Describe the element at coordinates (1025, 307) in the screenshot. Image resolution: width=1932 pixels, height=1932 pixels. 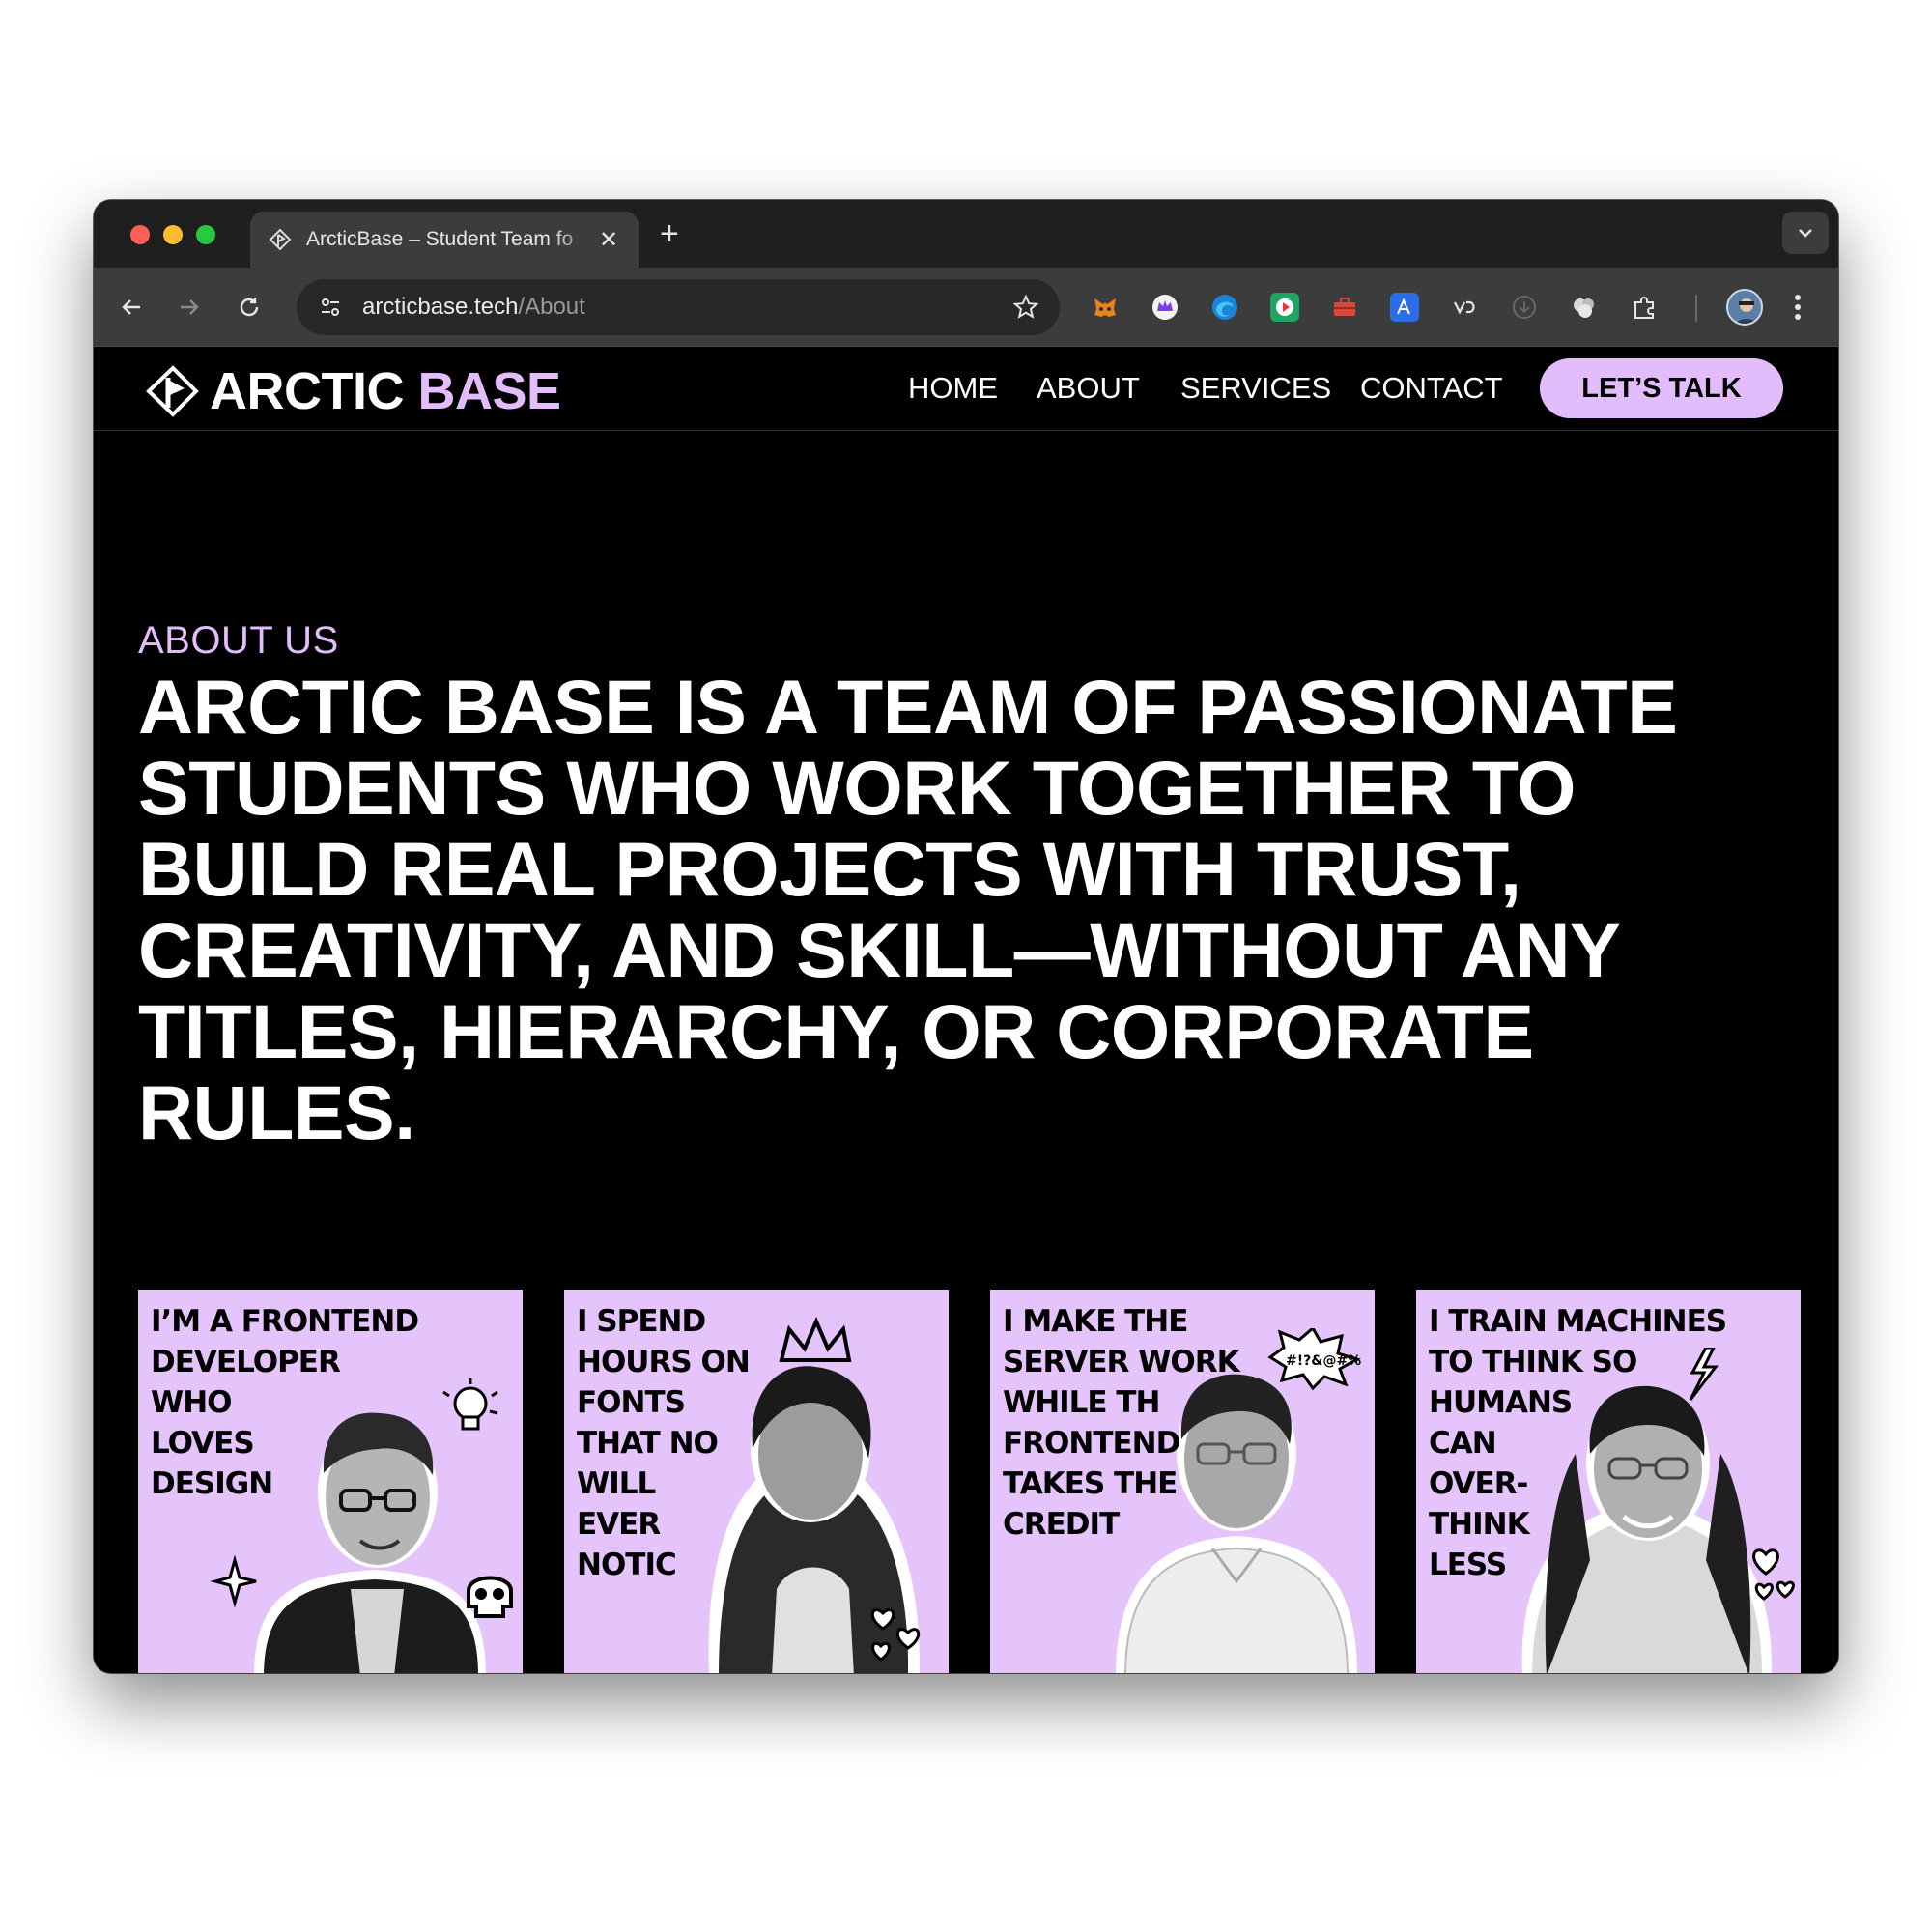
I see `bookmark-star-icon` at that location.